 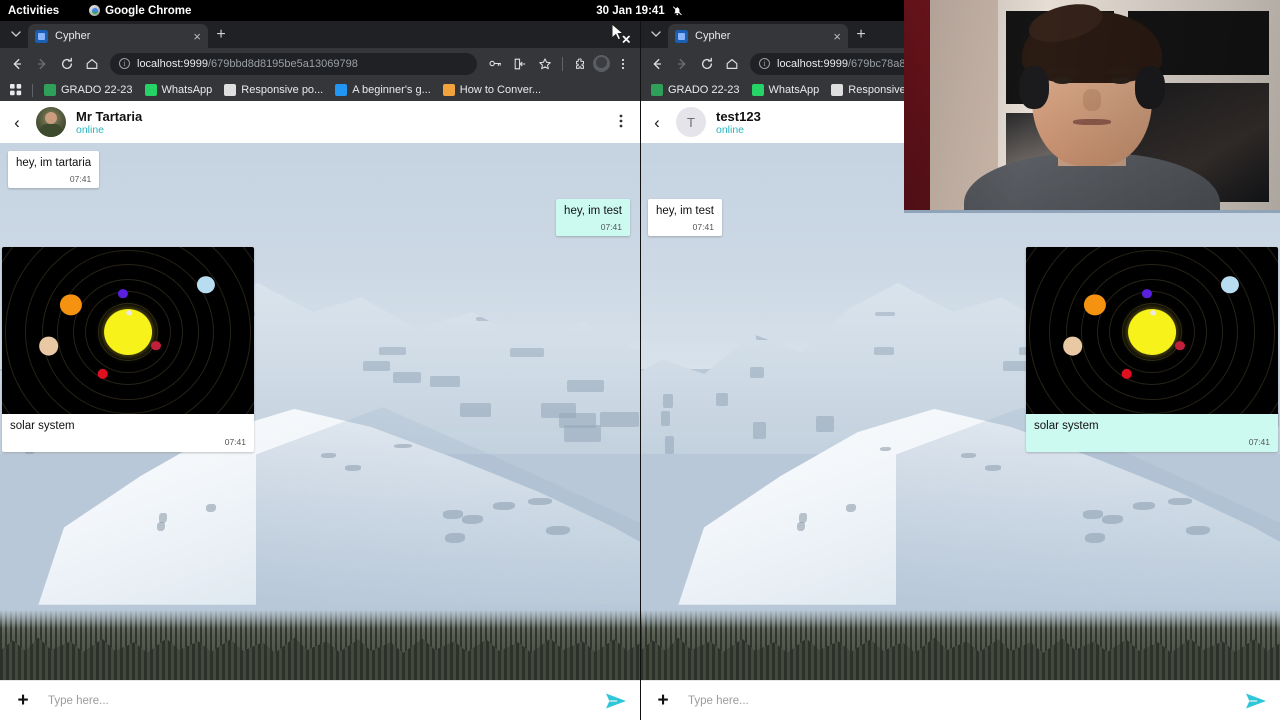 I want to click on activities-button: Activities, so click(x=33, y=11).